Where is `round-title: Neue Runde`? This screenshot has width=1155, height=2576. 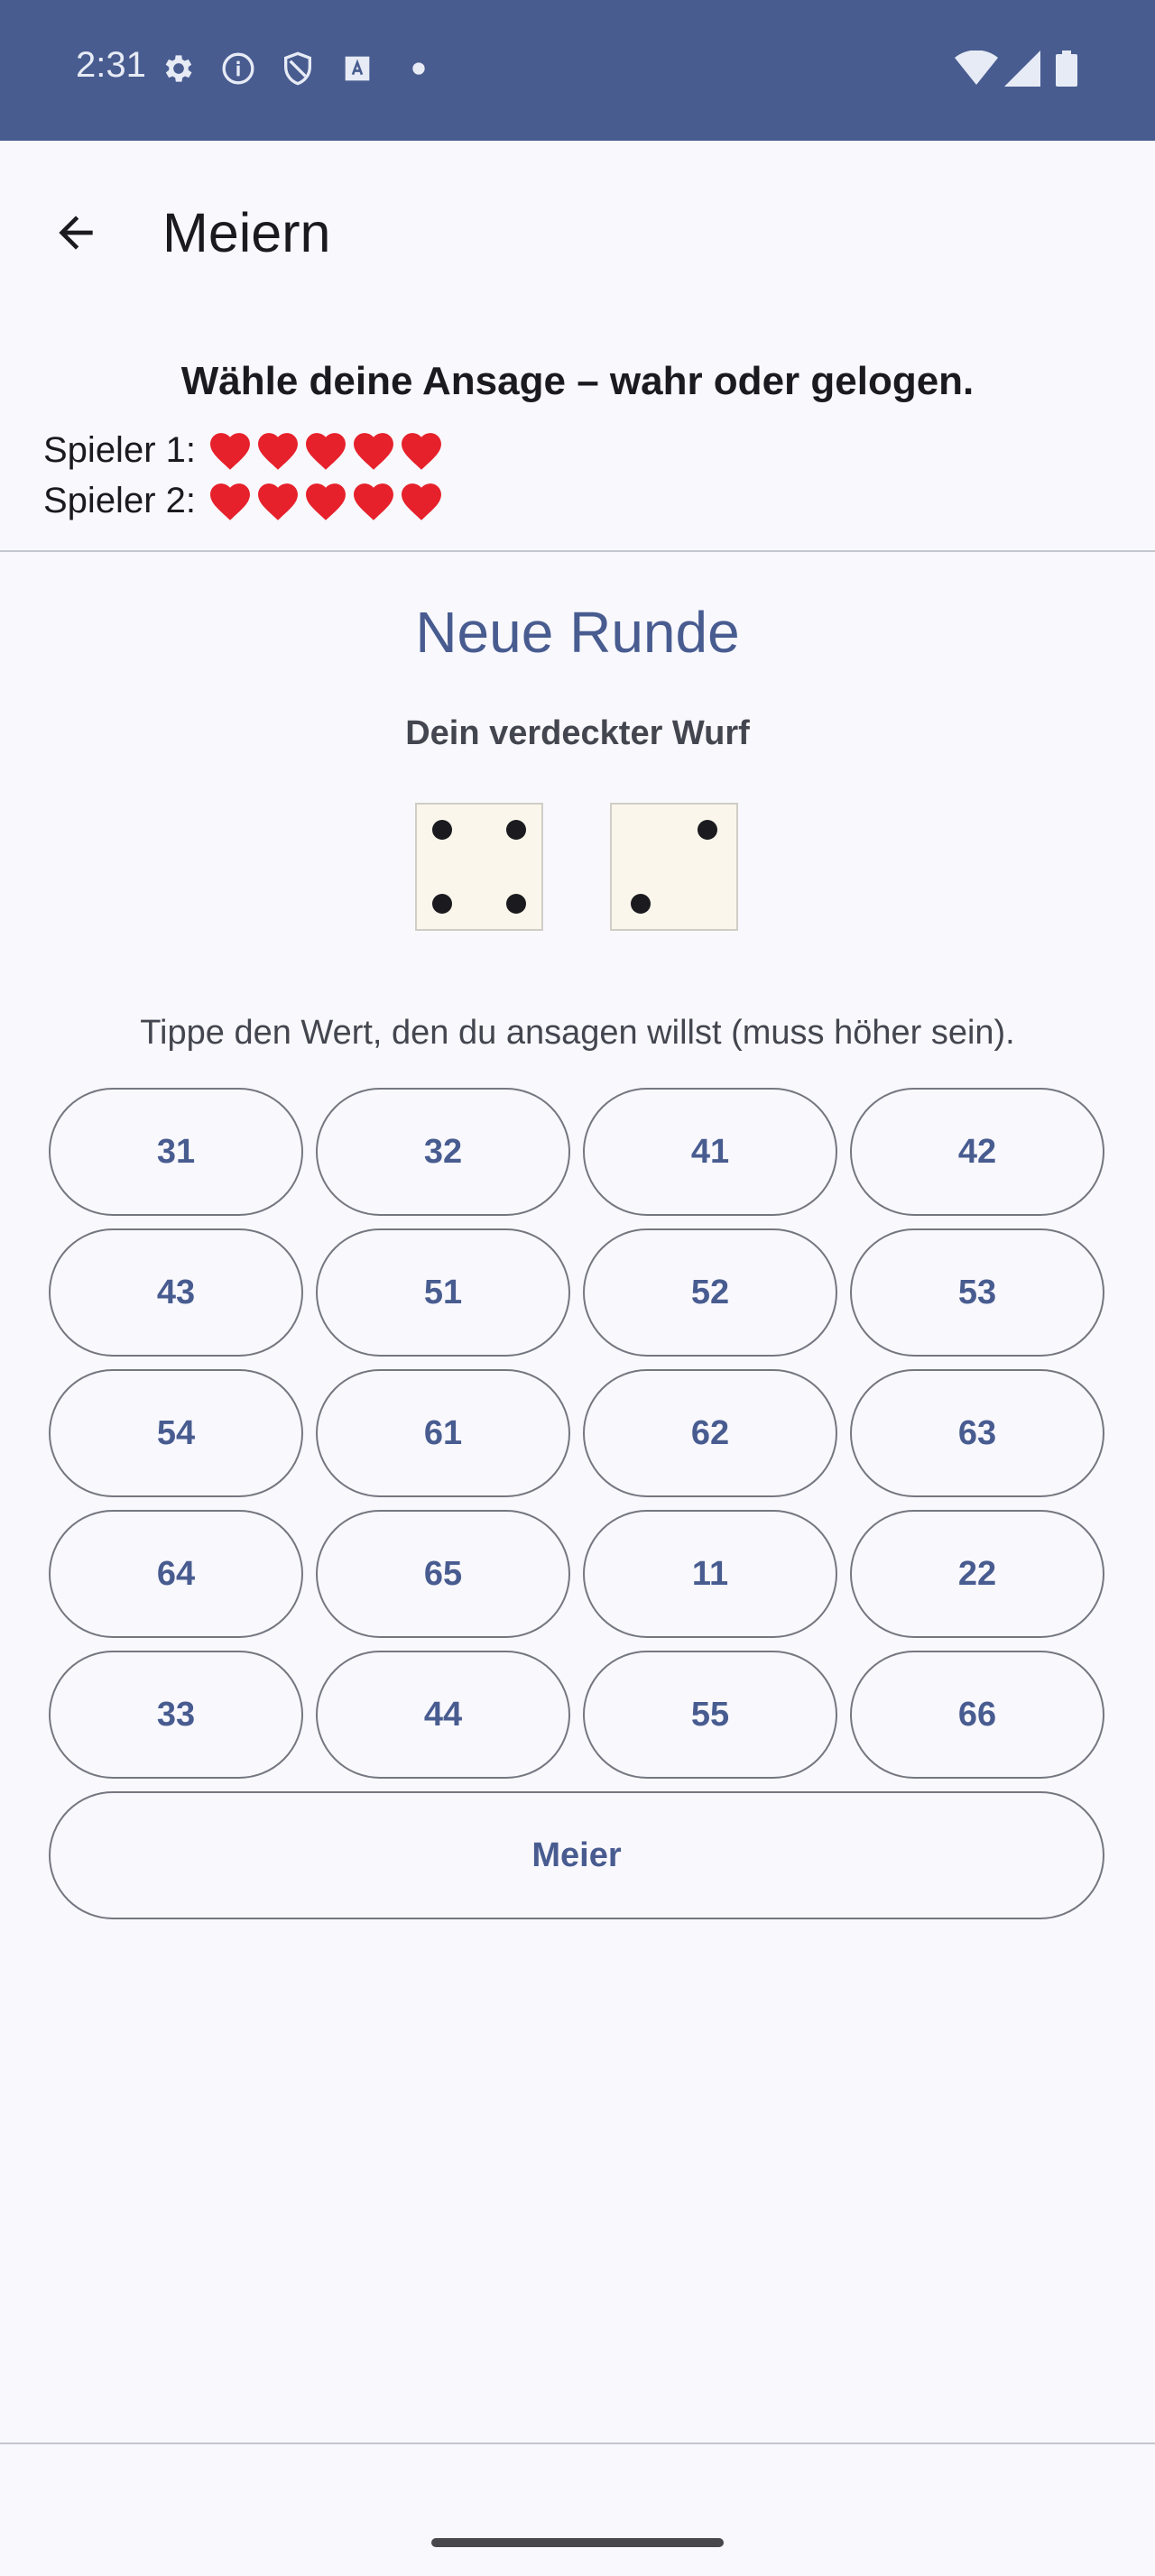
round-title: Neue Runde is located at coordinates (577, 632).